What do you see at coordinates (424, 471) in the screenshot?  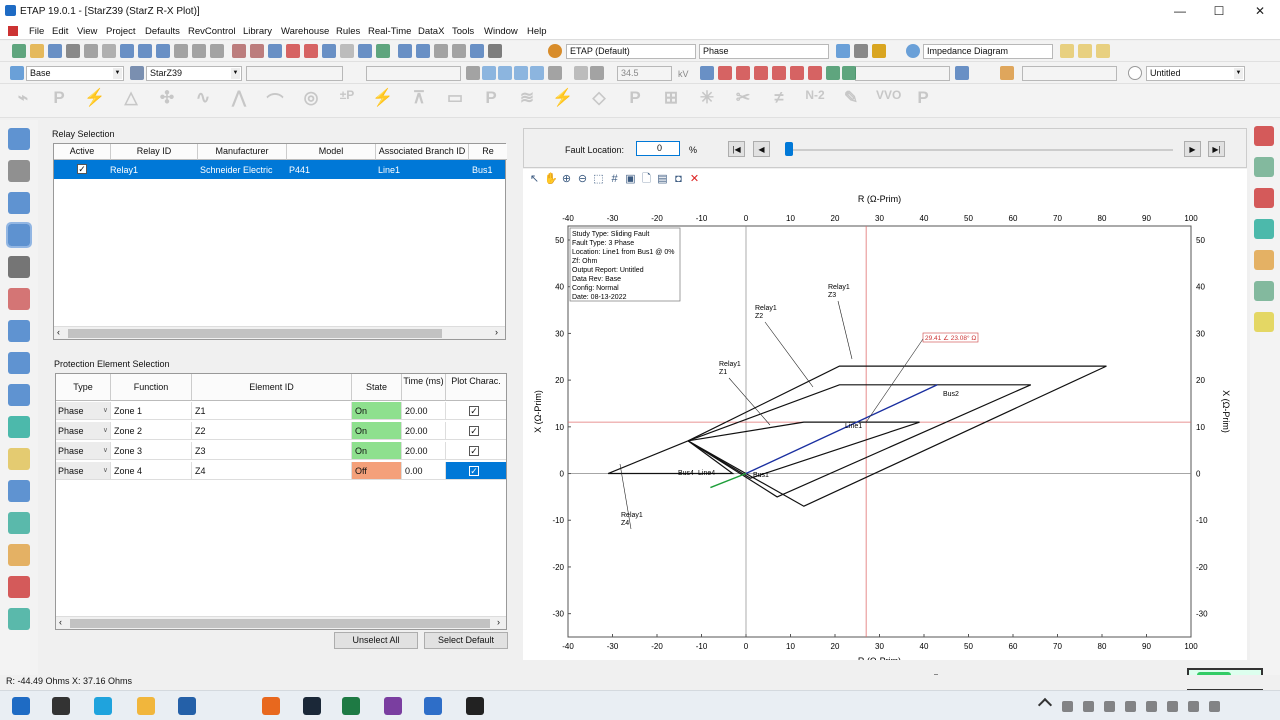 I see `time-cell: 0.00` at bounding box center [424, 471].